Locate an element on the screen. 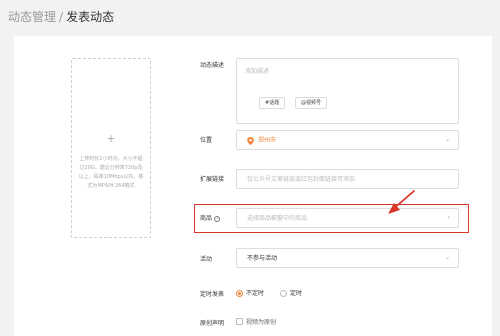 This screenshot has height=336, width=500. breadcrumb: 动态管理 / 发表动态 is located at coordinates (61, 16).